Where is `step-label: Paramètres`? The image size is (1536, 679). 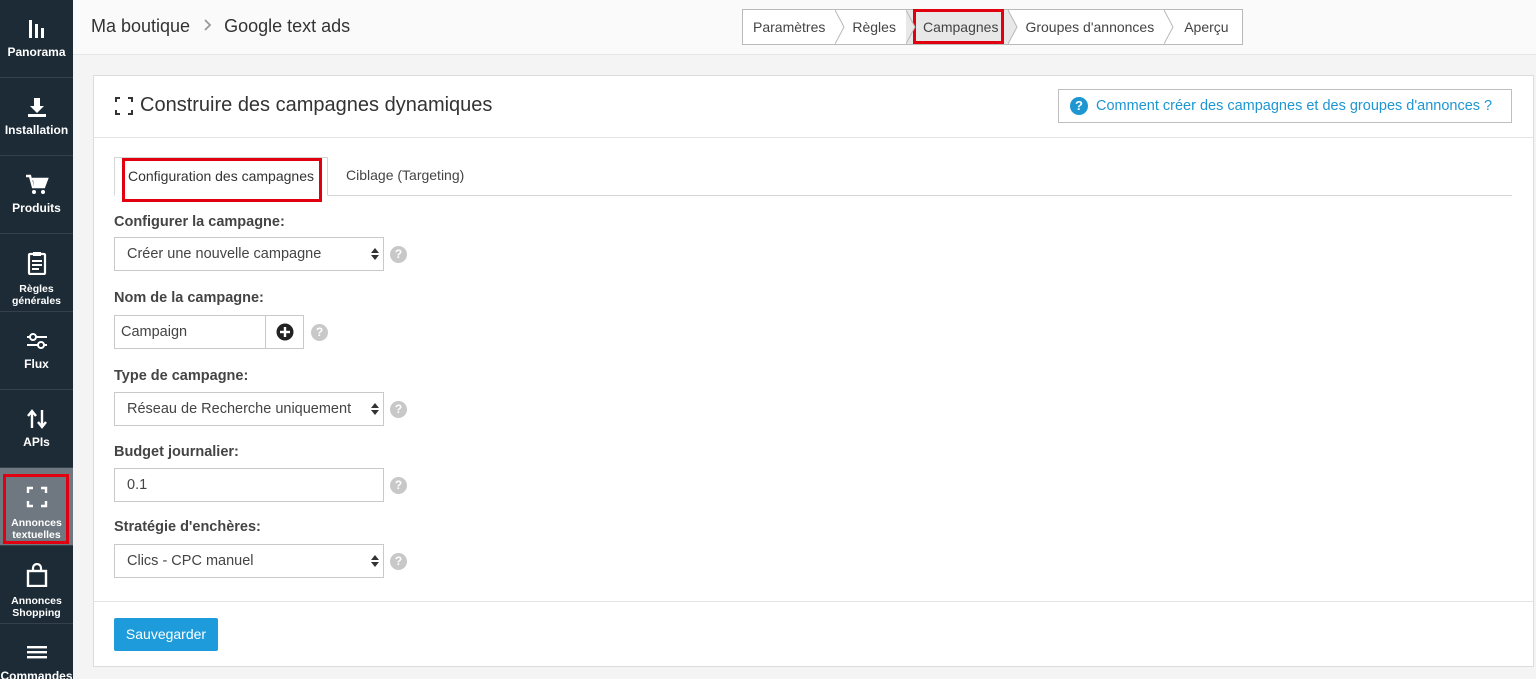 step-label: Paramètres is located at coordinates (789, 27).